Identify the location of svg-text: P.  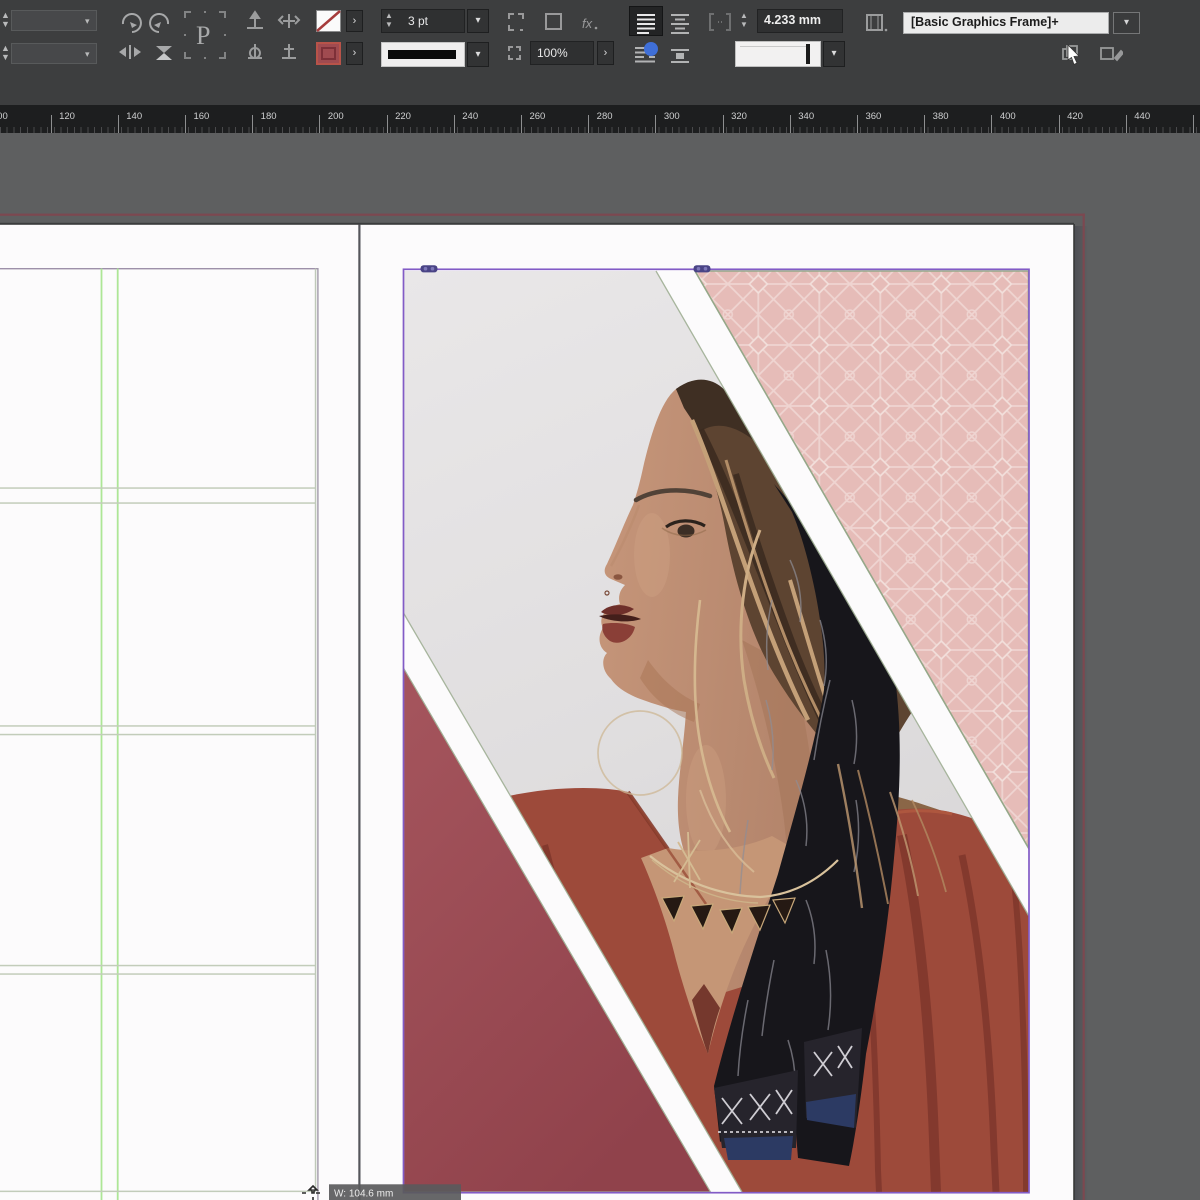
(203, 35).